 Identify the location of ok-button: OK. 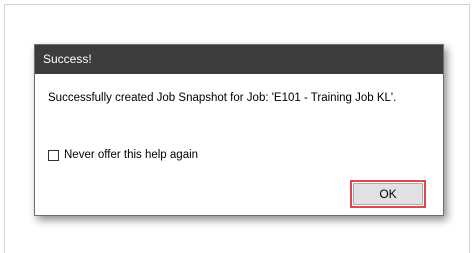
(388, 194).